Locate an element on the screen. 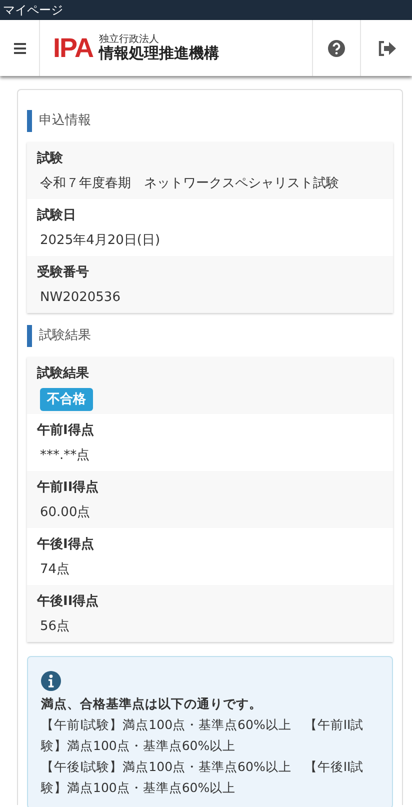 The image size is (412, 807). field-label: 試験 is located at coordinates (50, 159).